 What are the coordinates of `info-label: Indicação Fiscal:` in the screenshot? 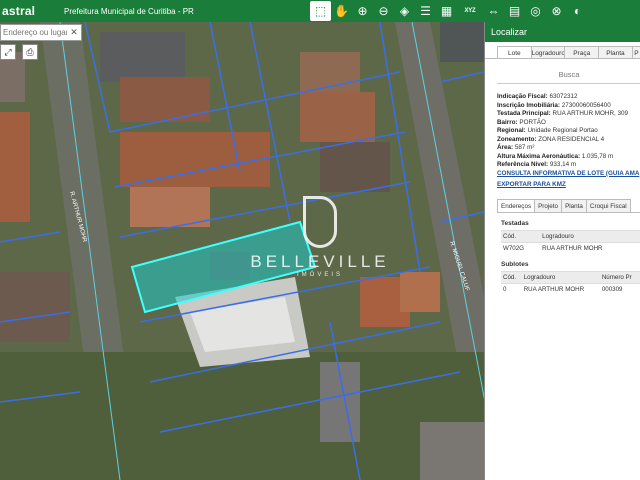 It's located at (522, 96).